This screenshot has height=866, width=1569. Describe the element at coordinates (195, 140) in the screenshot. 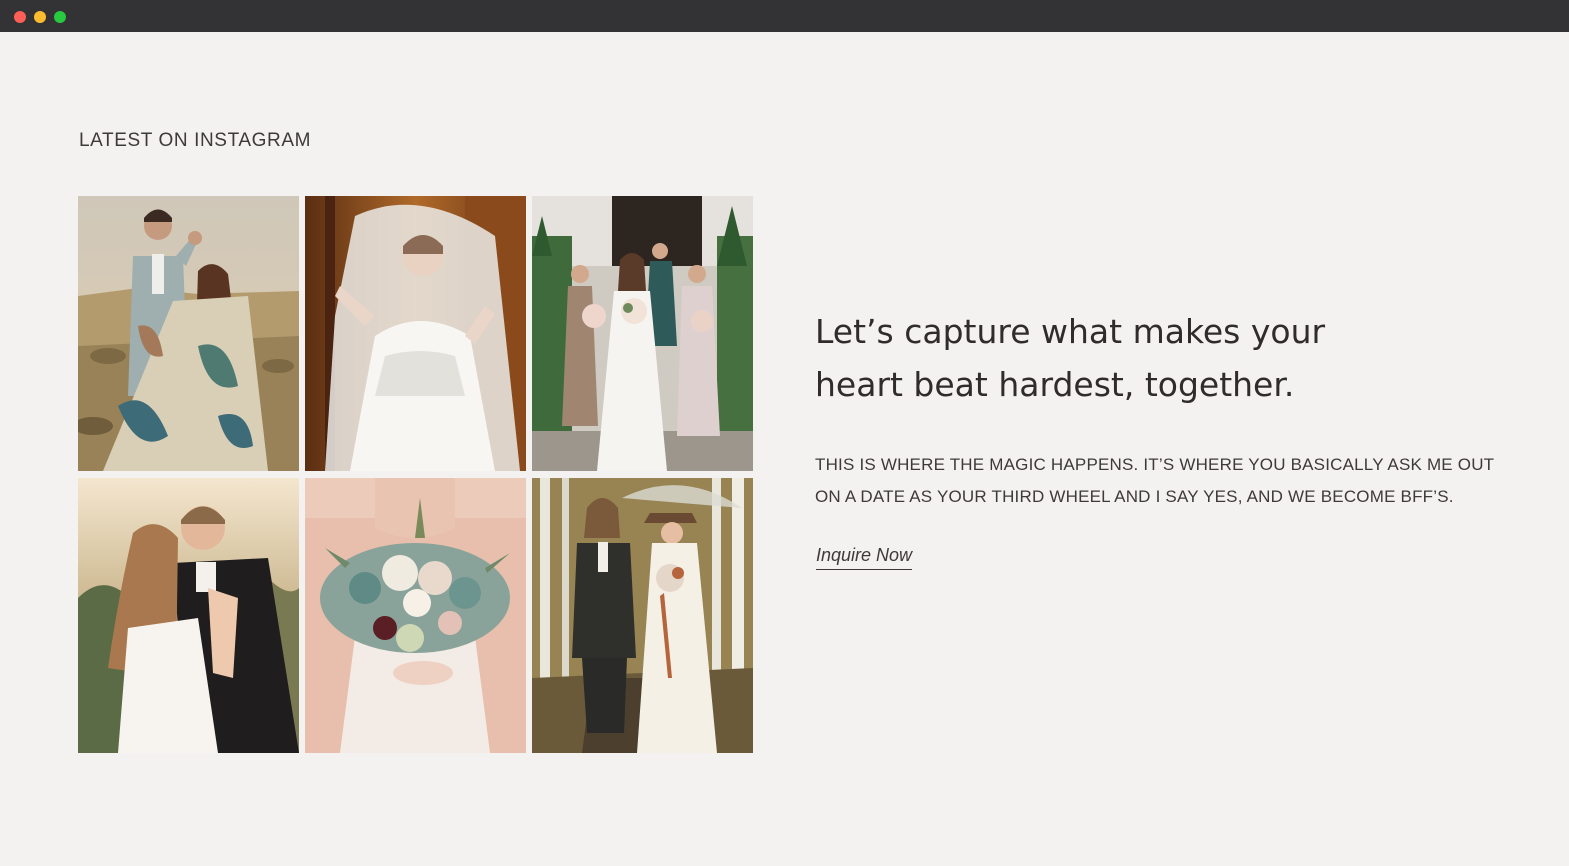

I see `instagram-section-title: LATEST ON INSTAGRAM` at that location.